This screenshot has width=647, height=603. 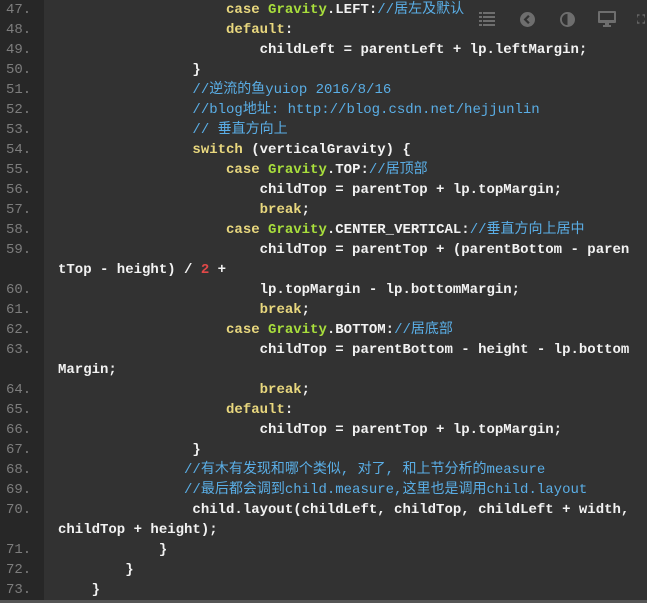 What do you see at coordinates (19, 30) in the screenshot?
I see `line-number: 48.` at bounding box center [19, 30].